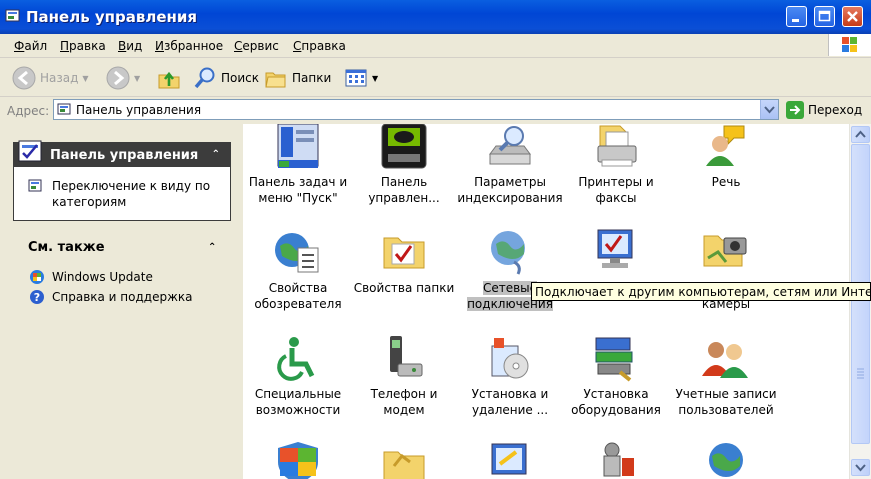  Describe the element at coordinates (725, 360) in the screenshot. I see `user-accounts-icon` at that location.